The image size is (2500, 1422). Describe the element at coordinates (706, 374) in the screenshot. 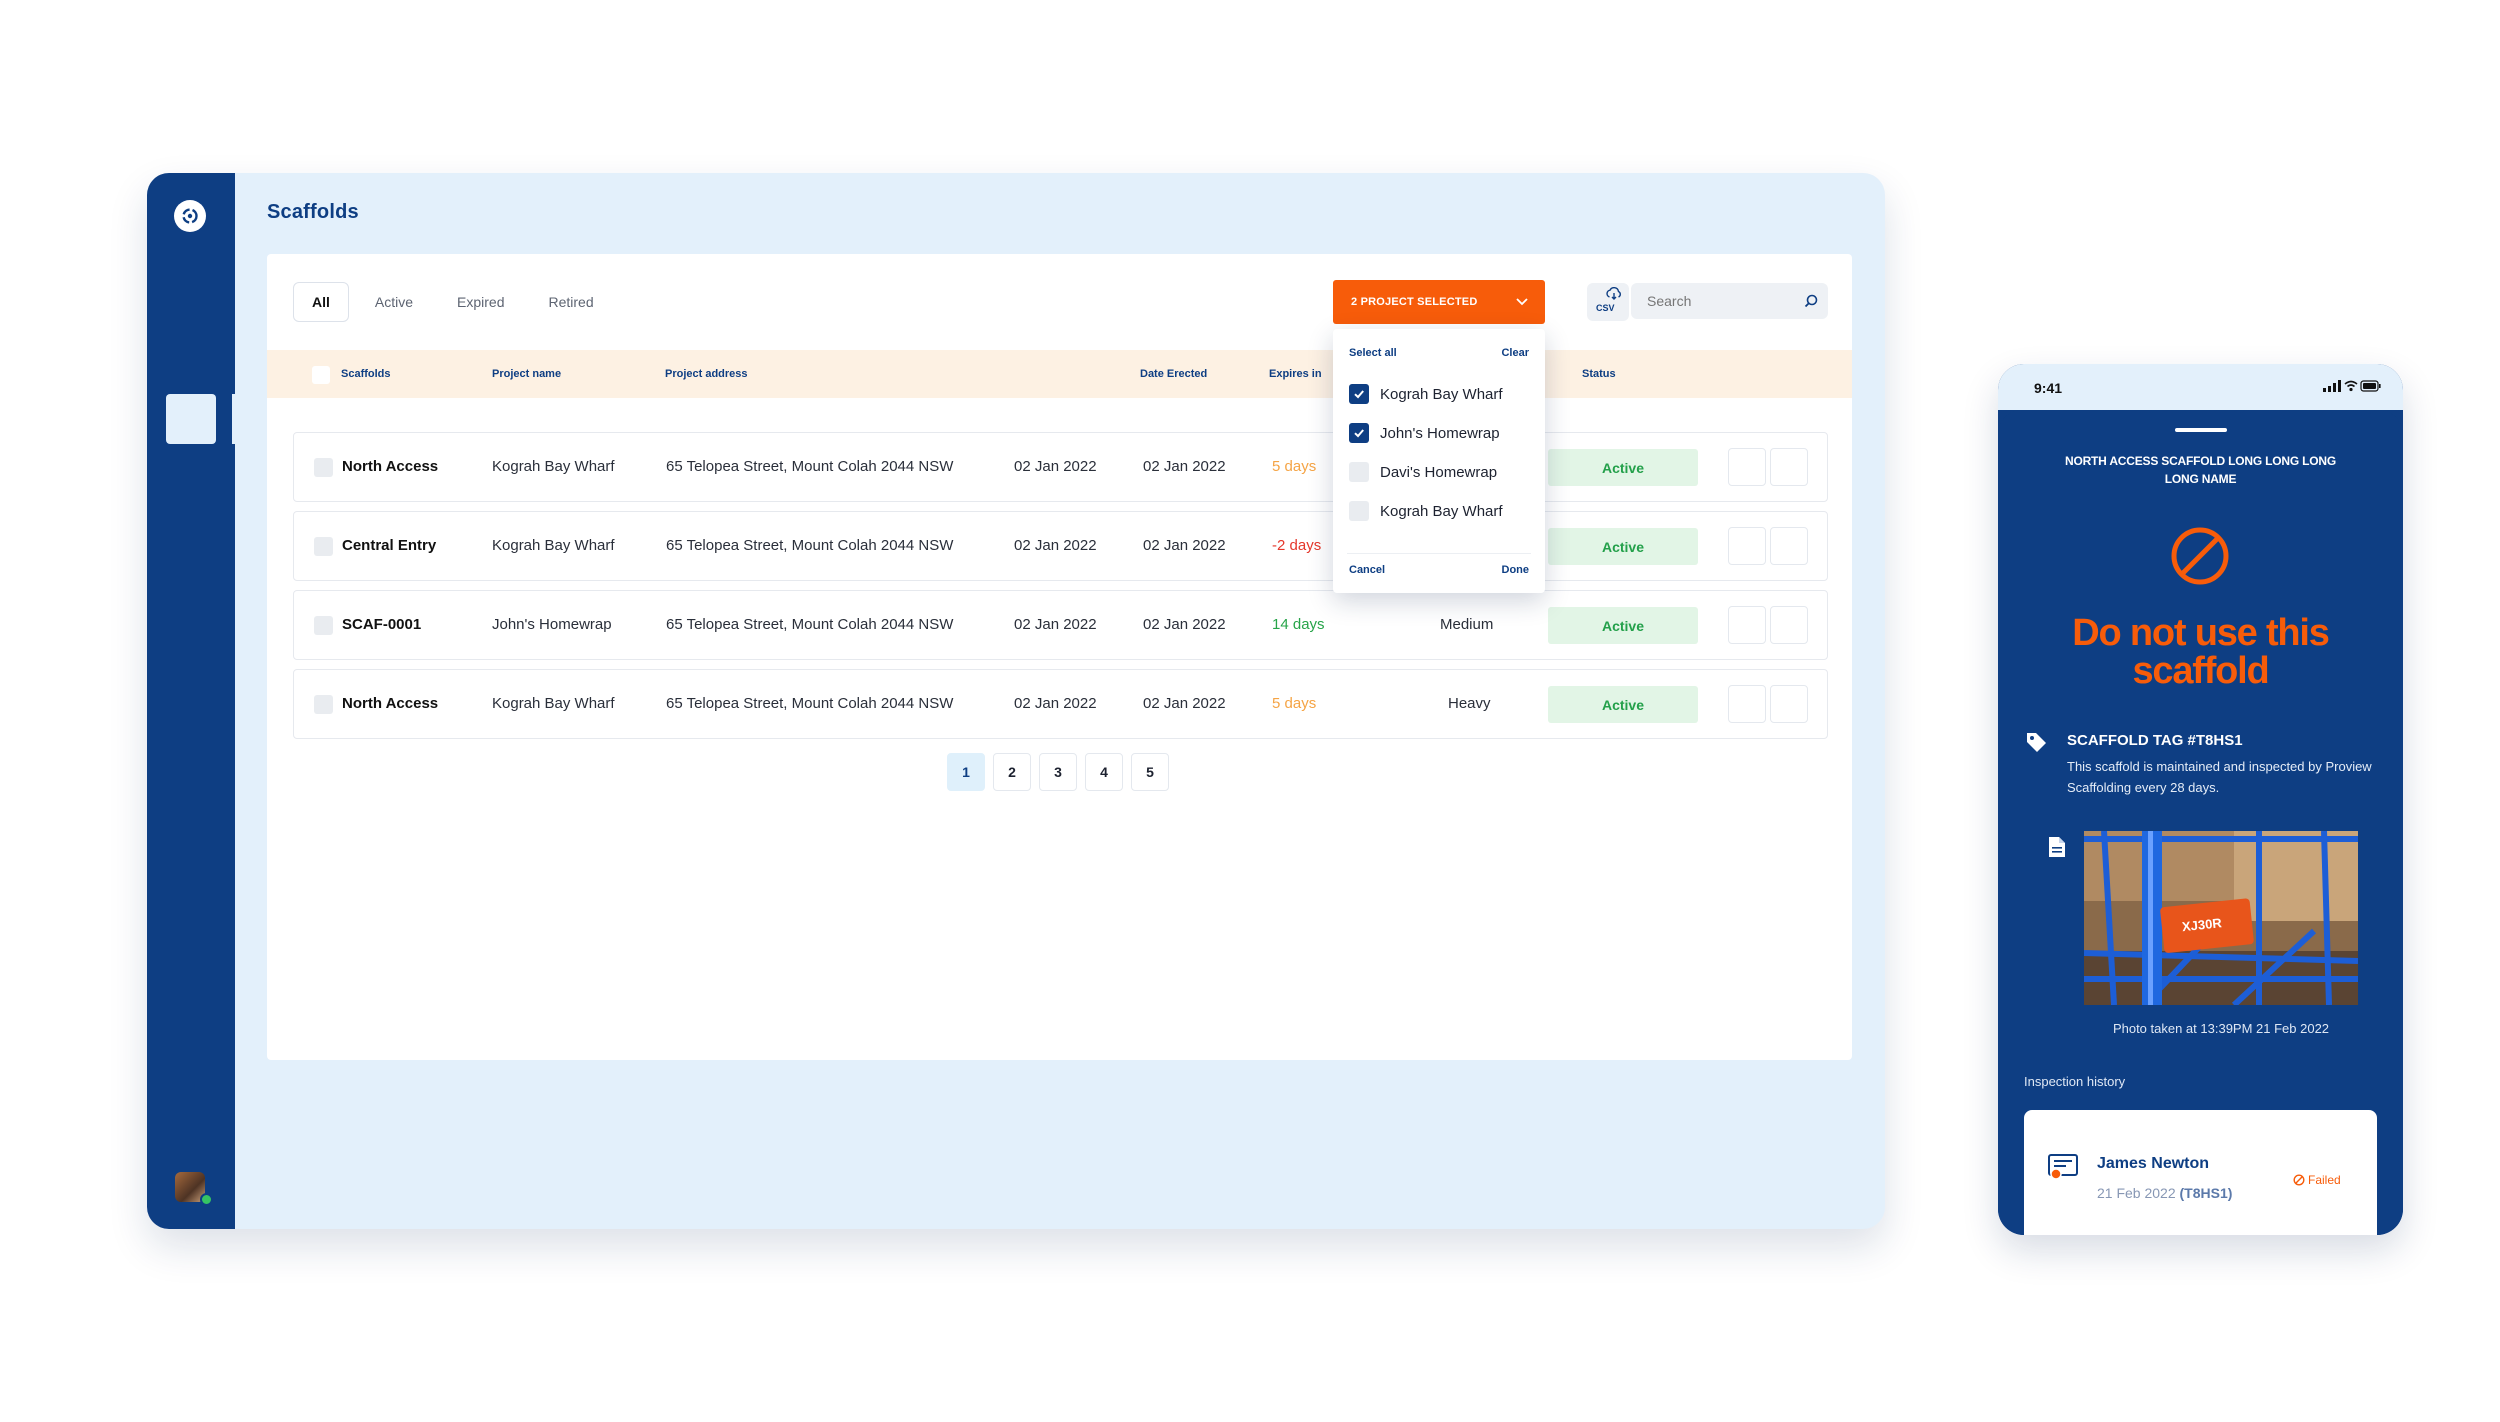

I see `column-header-project-address: Project address` at that location.